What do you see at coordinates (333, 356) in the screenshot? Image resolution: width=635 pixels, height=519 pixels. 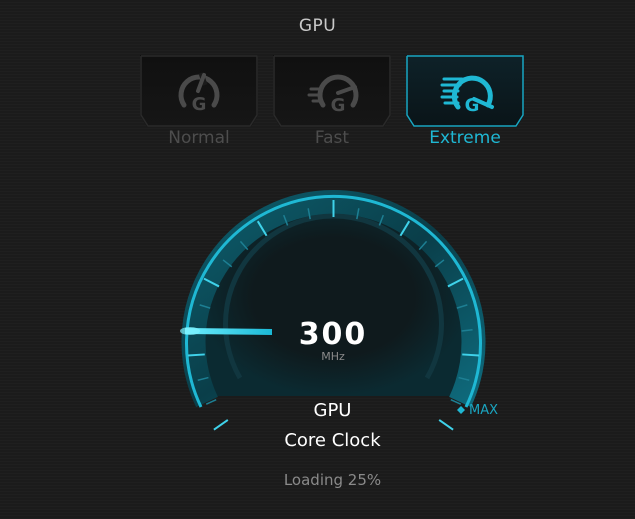 I see `gauge-unit: MHz` at bounding box center [333, 356].